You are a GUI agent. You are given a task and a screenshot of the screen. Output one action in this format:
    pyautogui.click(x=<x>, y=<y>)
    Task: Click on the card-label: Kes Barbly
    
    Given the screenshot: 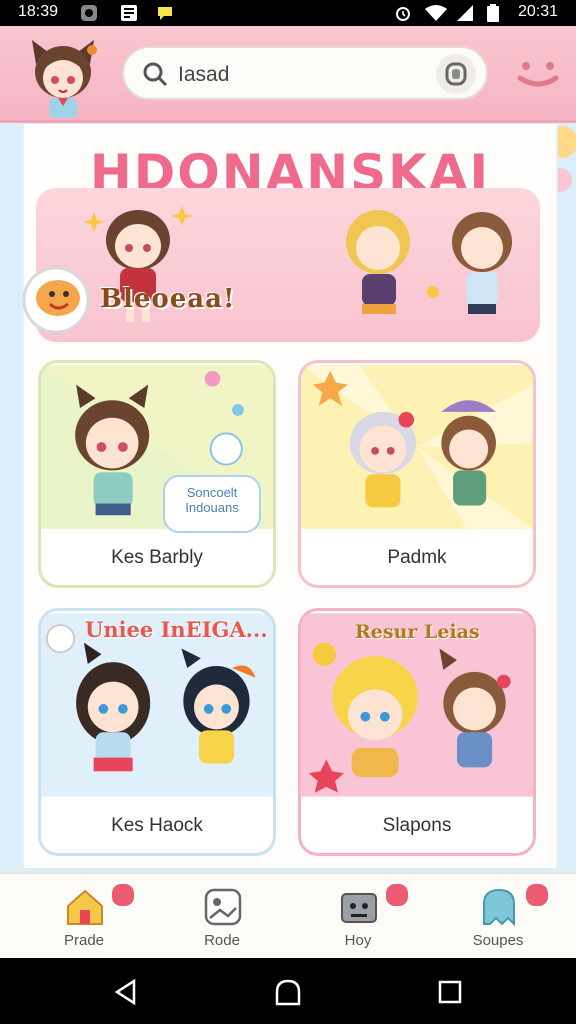 What is the action you would take?
    pyautogui.click(x=157, y=557)
    